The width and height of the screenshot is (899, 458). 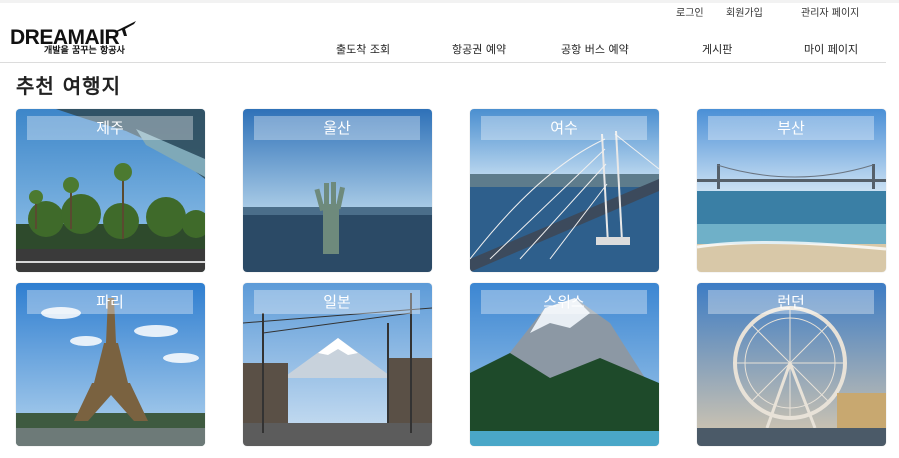 I want to click on destination-label: 부산, so click(x=791, y=128).